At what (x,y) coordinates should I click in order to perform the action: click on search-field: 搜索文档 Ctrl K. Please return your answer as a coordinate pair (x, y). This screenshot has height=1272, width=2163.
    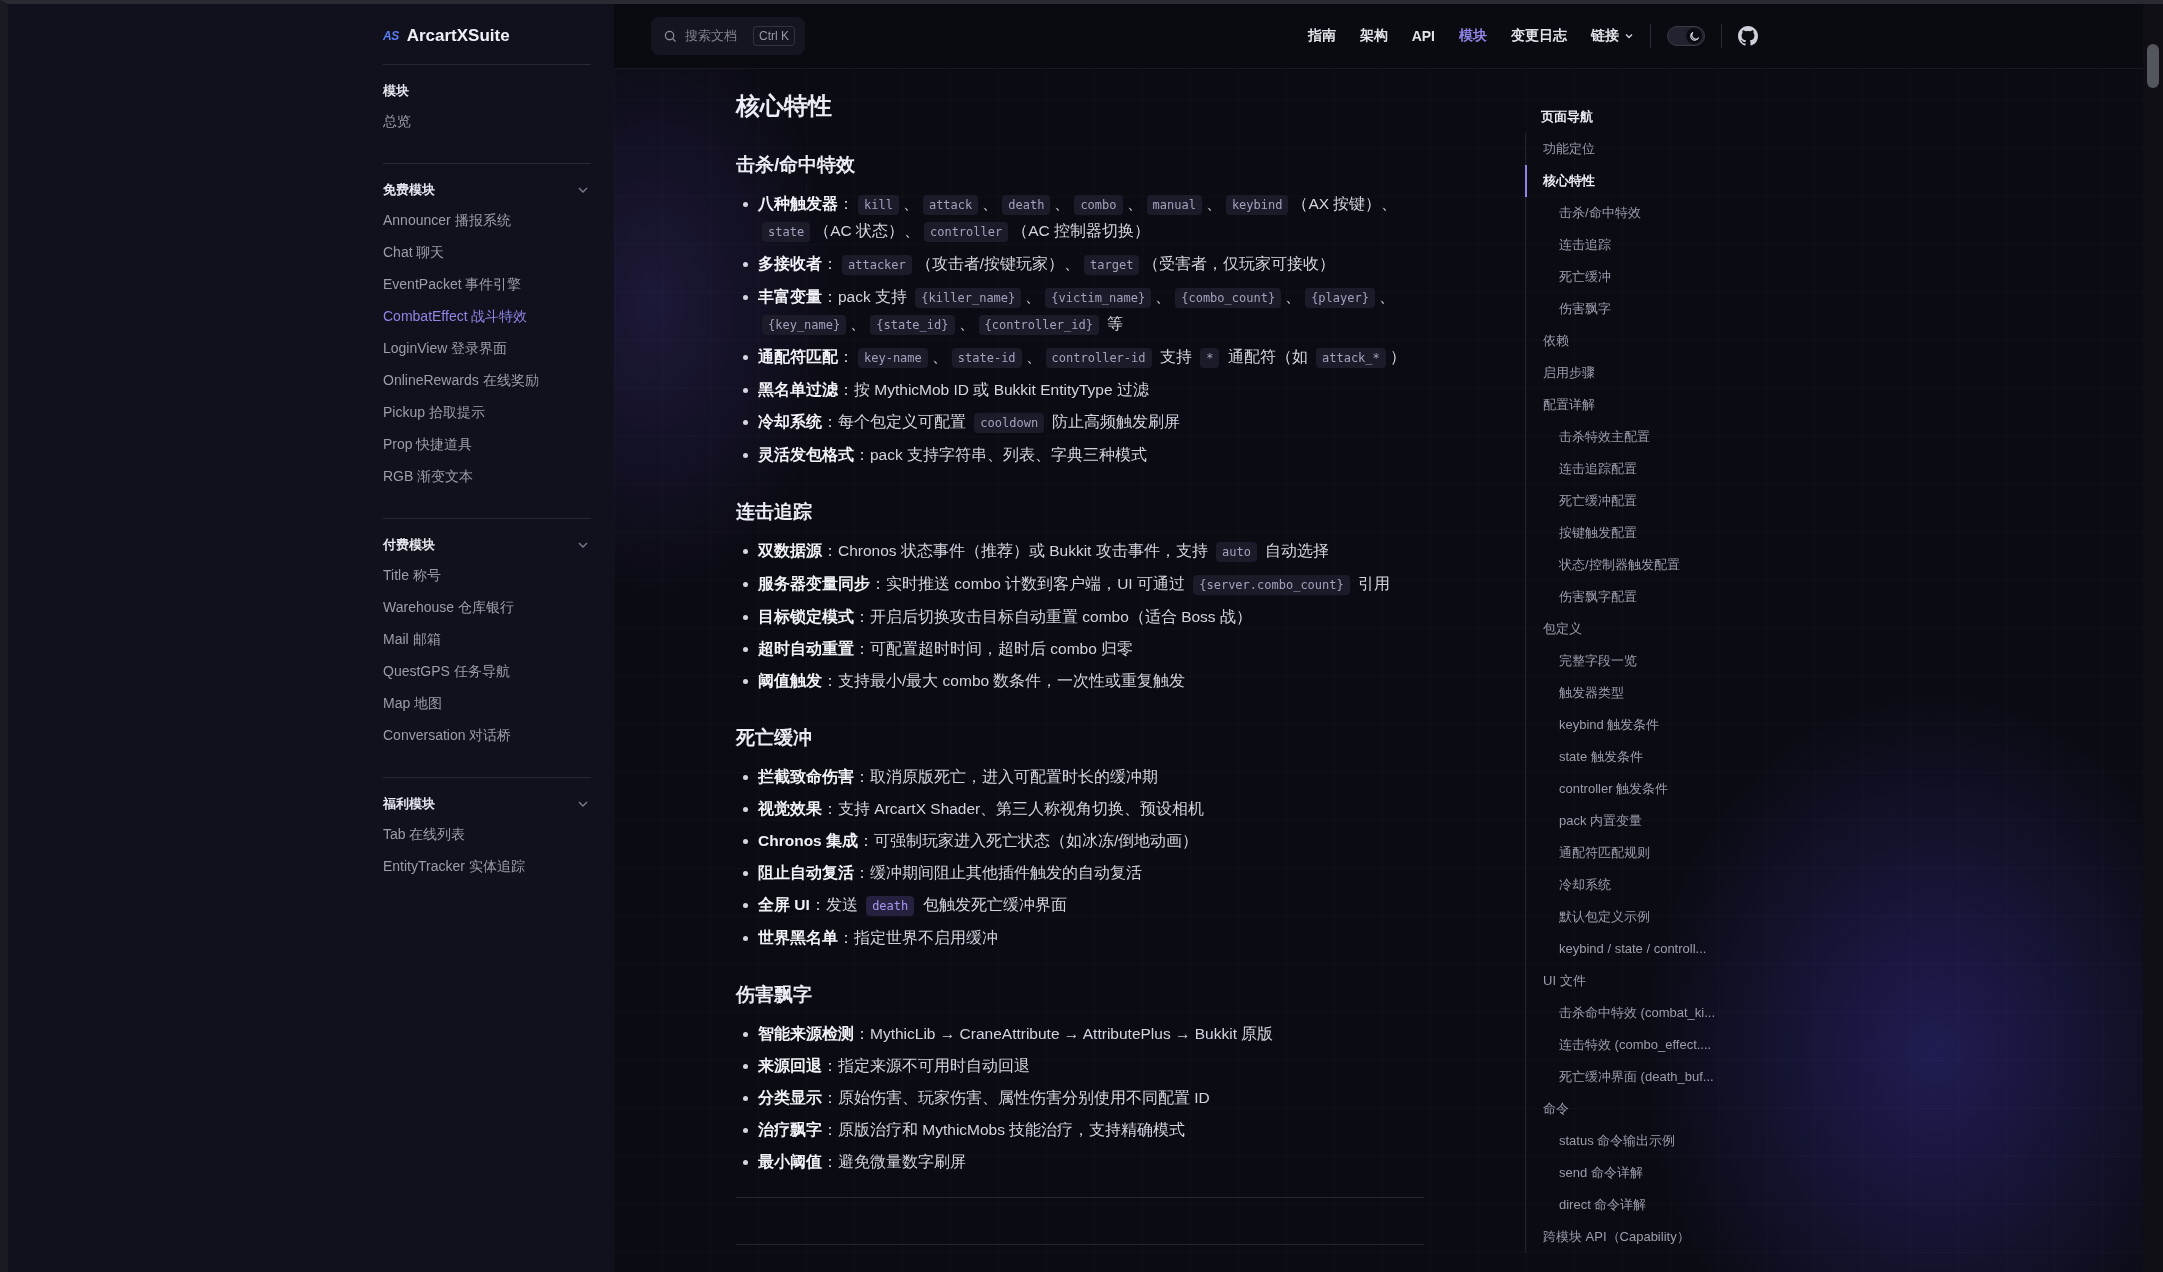
    Looking at the image, I should click on (728, 36).